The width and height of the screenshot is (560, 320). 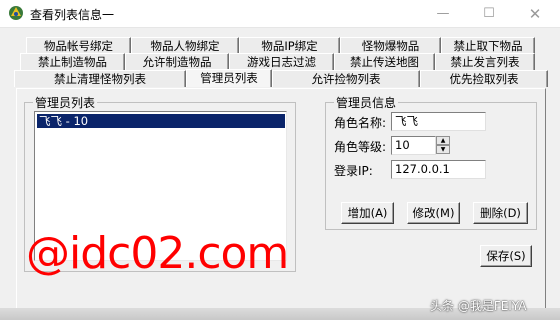 What do you see at coordinates (367, 213) in the screenshot?
I see `add-button: 增加(A)` at bounding box center [367, 213].